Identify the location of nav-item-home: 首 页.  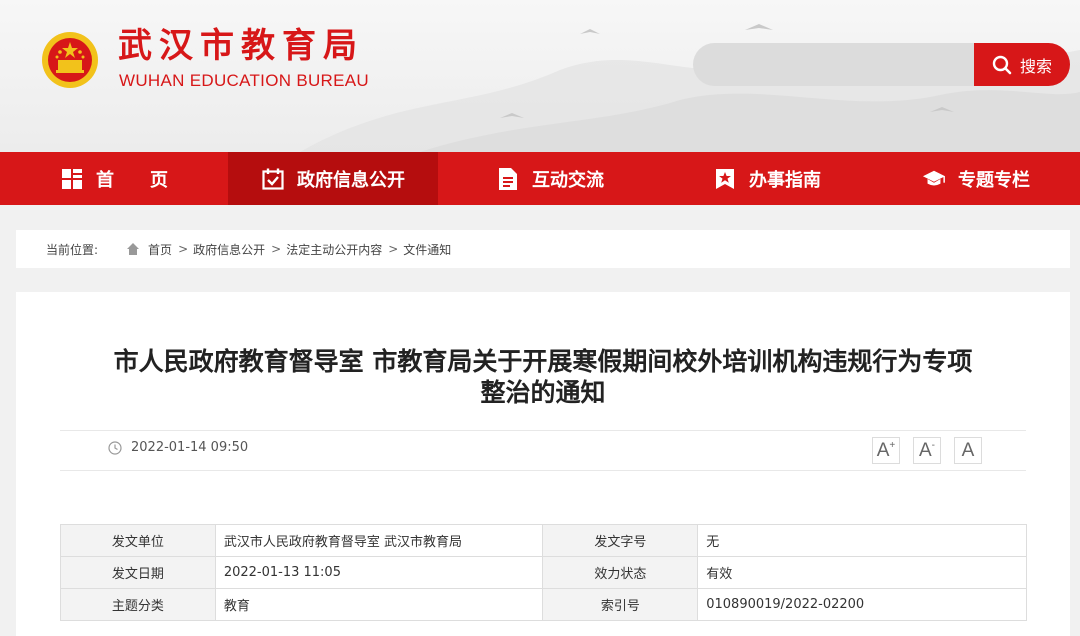
(114, 178).